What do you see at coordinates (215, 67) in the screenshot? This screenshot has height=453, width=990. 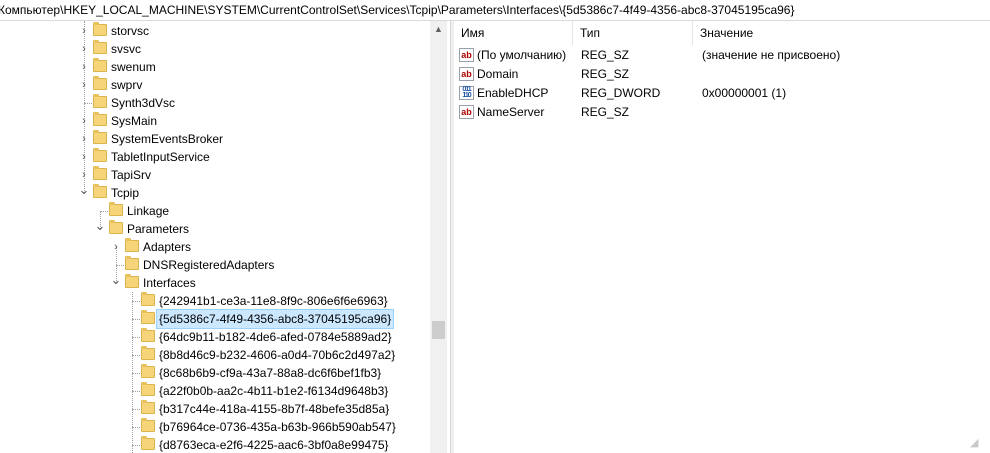 I see `tree-node: › swenum` at bounding box center [215, 67].